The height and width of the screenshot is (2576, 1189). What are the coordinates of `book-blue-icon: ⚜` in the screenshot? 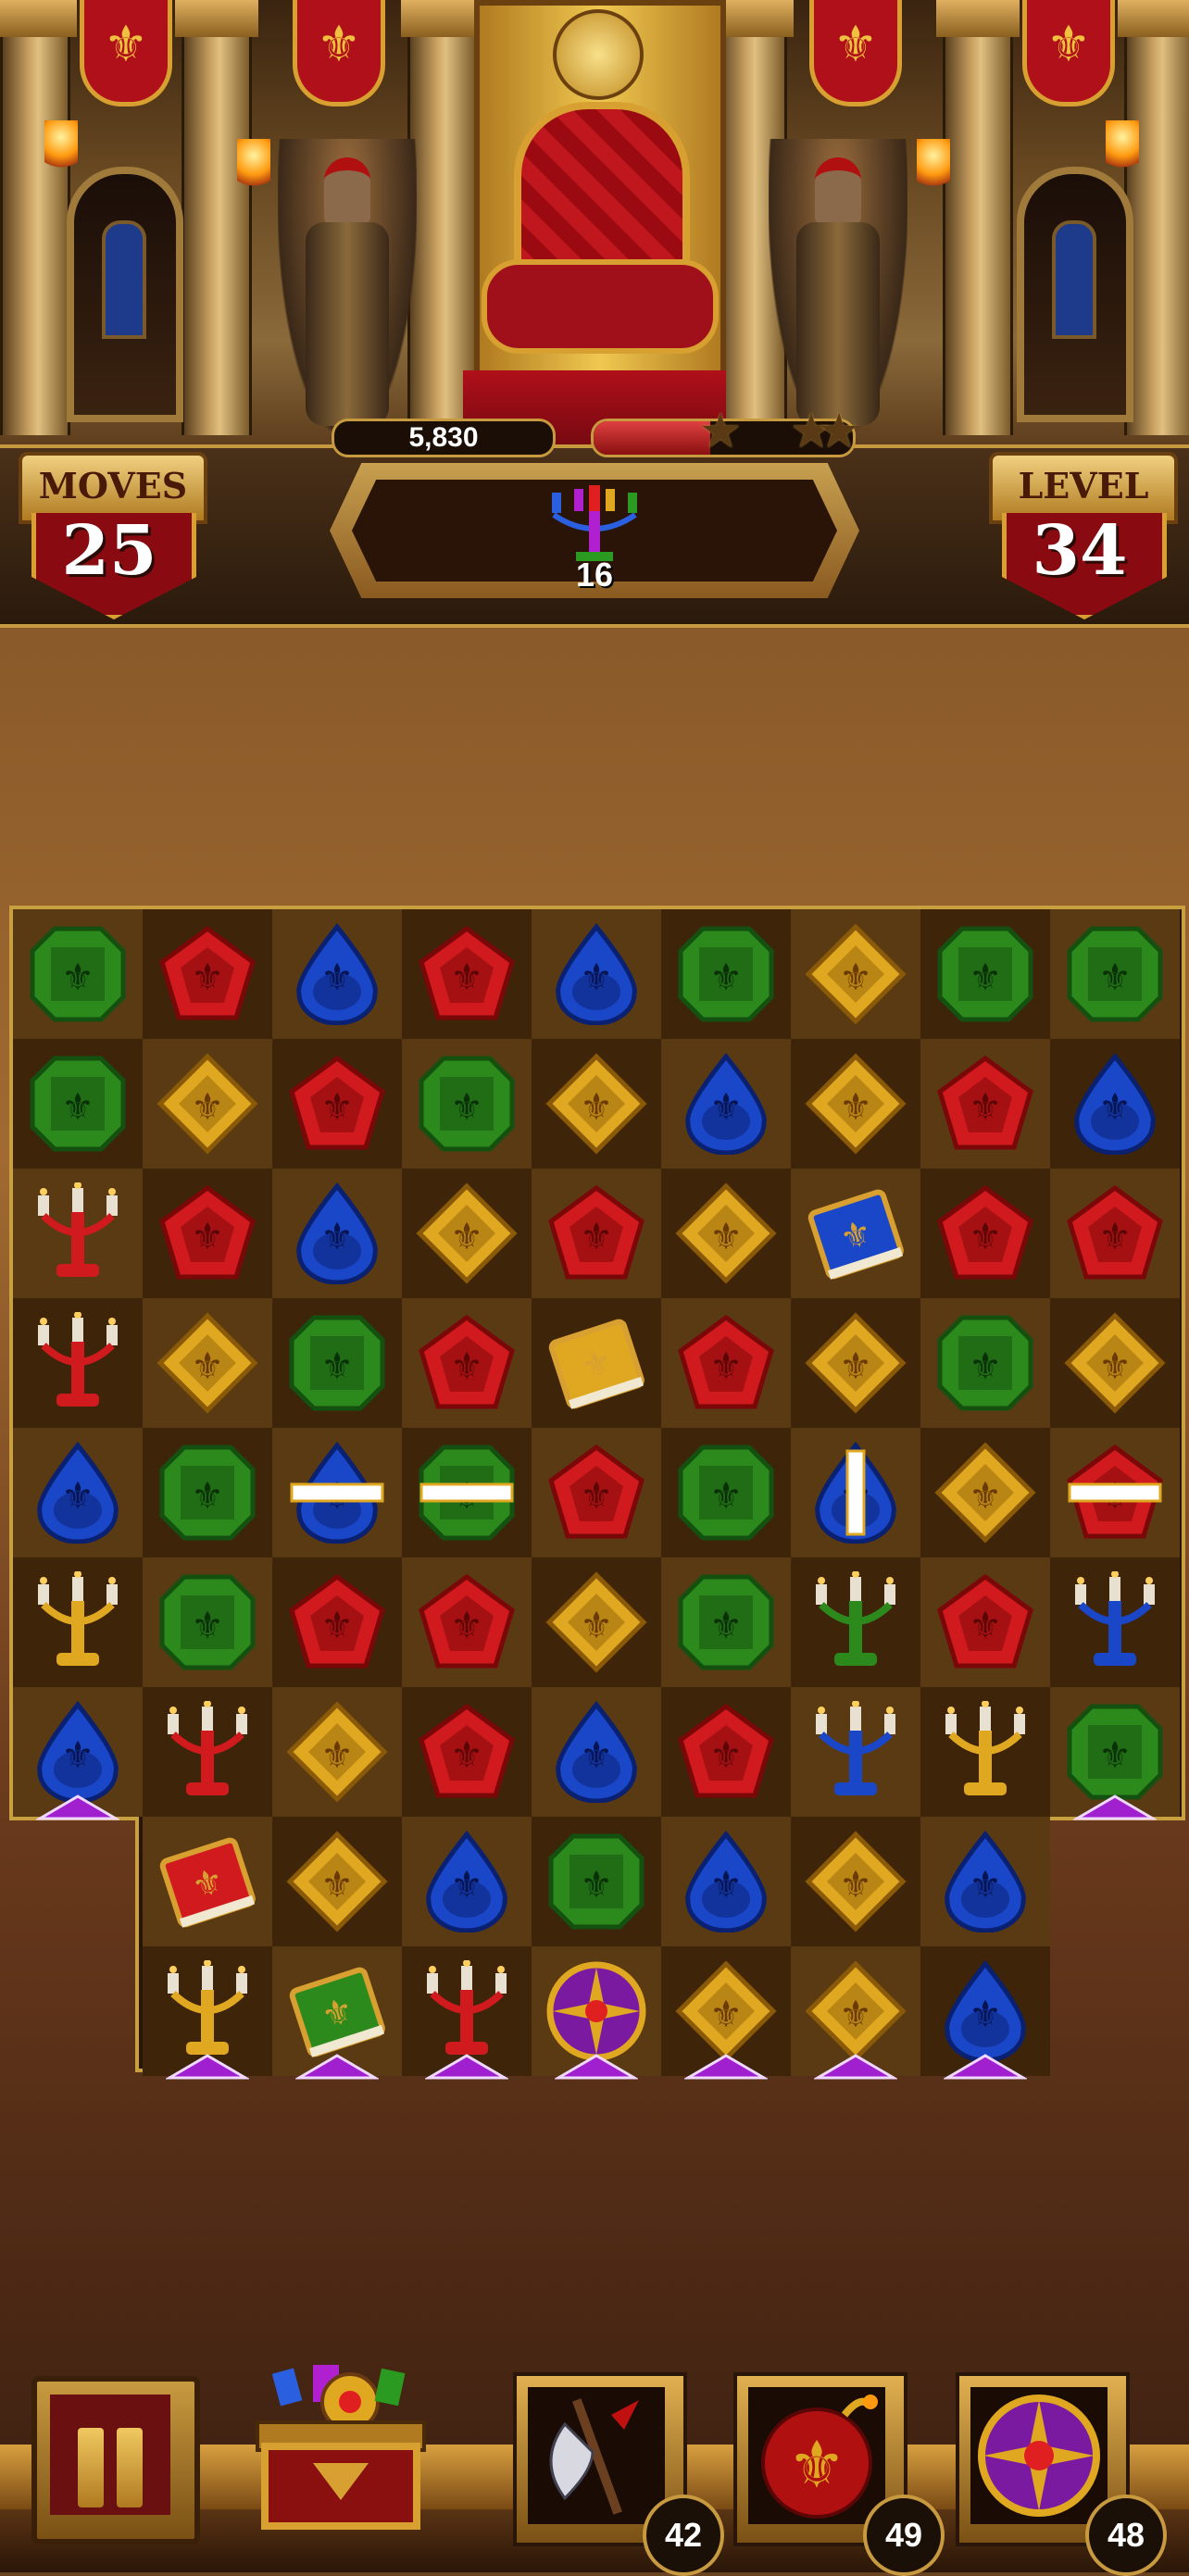 It's located at (856, 1233).